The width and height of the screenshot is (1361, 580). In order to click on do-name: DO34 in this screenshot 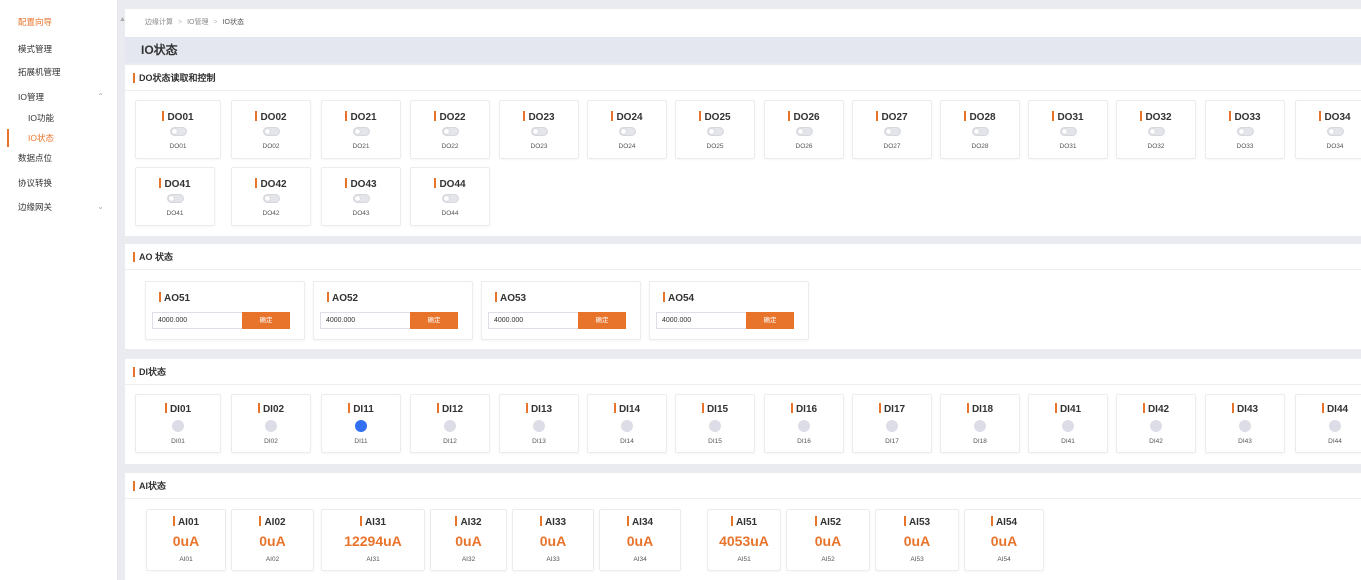, I will do `click(1337, 117)`.